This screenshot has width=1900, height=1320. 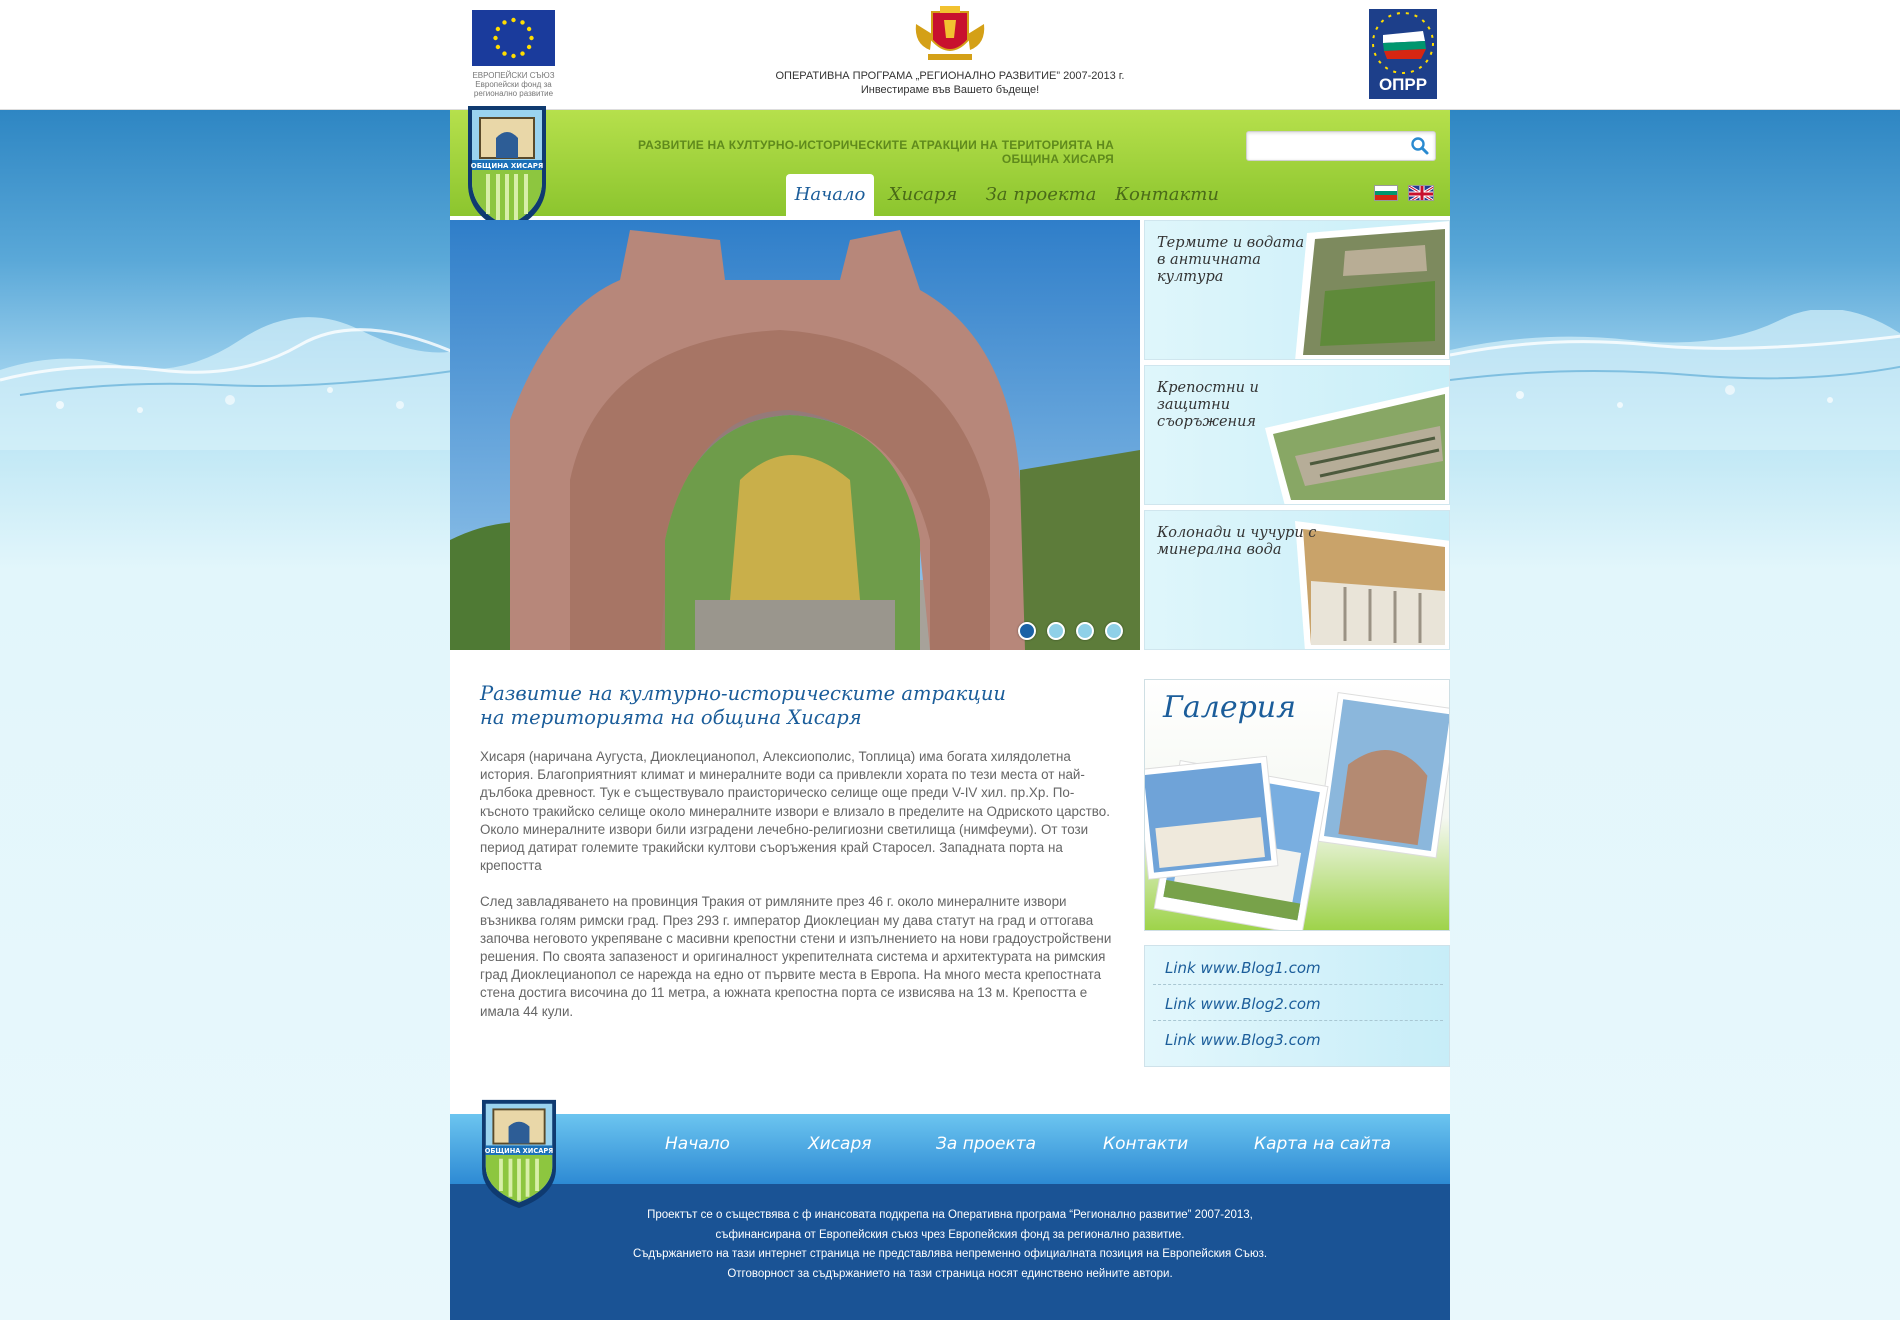 I want to click on gallery-box: Галерия, so click(x=1297, y=805).